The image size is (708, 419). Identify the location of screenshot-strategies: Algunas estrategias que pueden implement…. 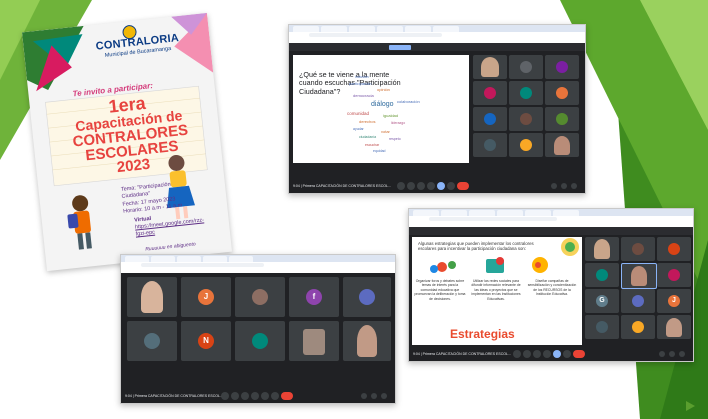
(551, 285).